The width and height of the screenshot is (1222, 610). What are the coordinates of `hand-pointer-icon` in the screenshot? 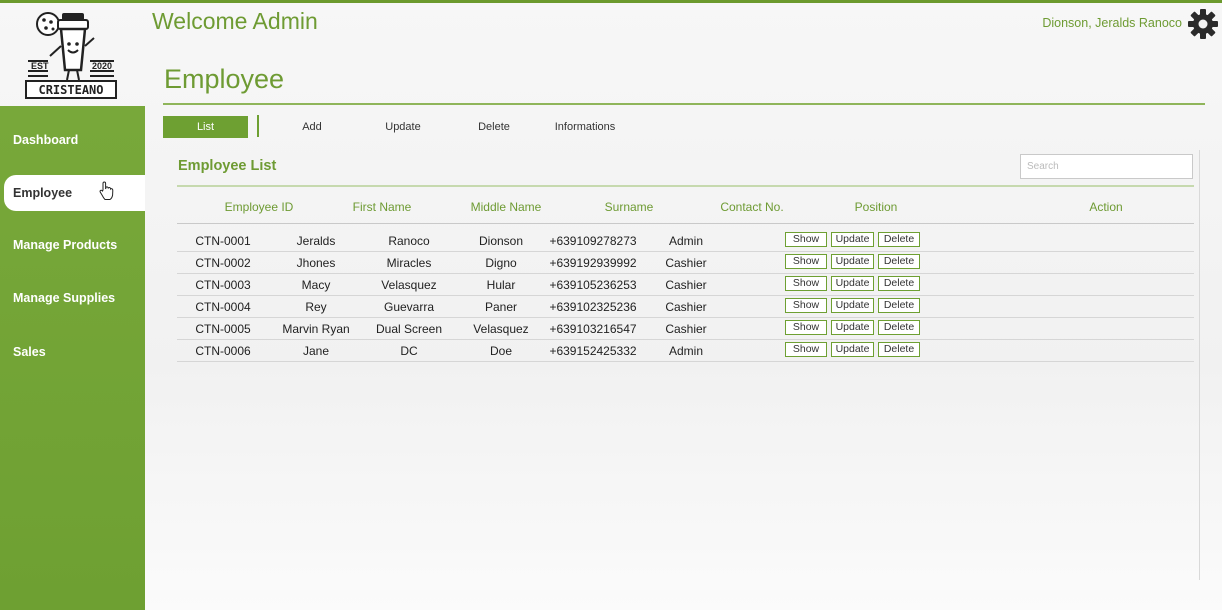 It's located at (107, 191).